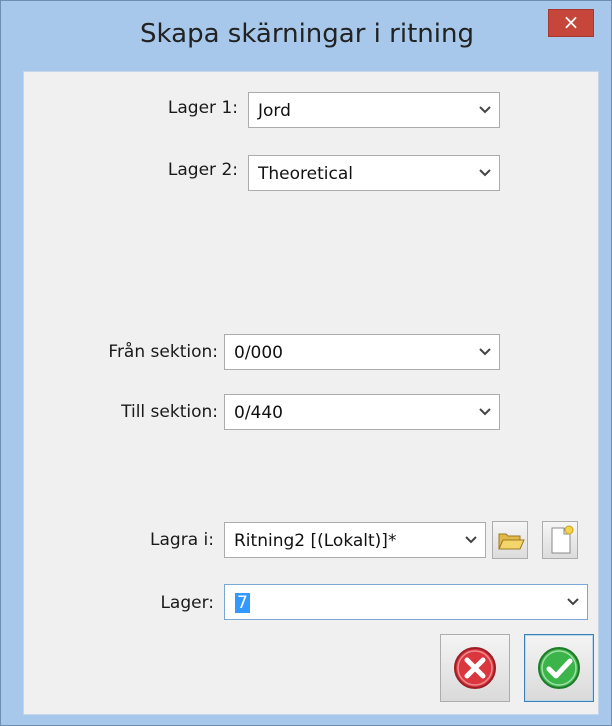  What do you see at coordinates (374, 110) in the screenshot?
I see `lager1-select: Jord` at bounding box center [374, 110].